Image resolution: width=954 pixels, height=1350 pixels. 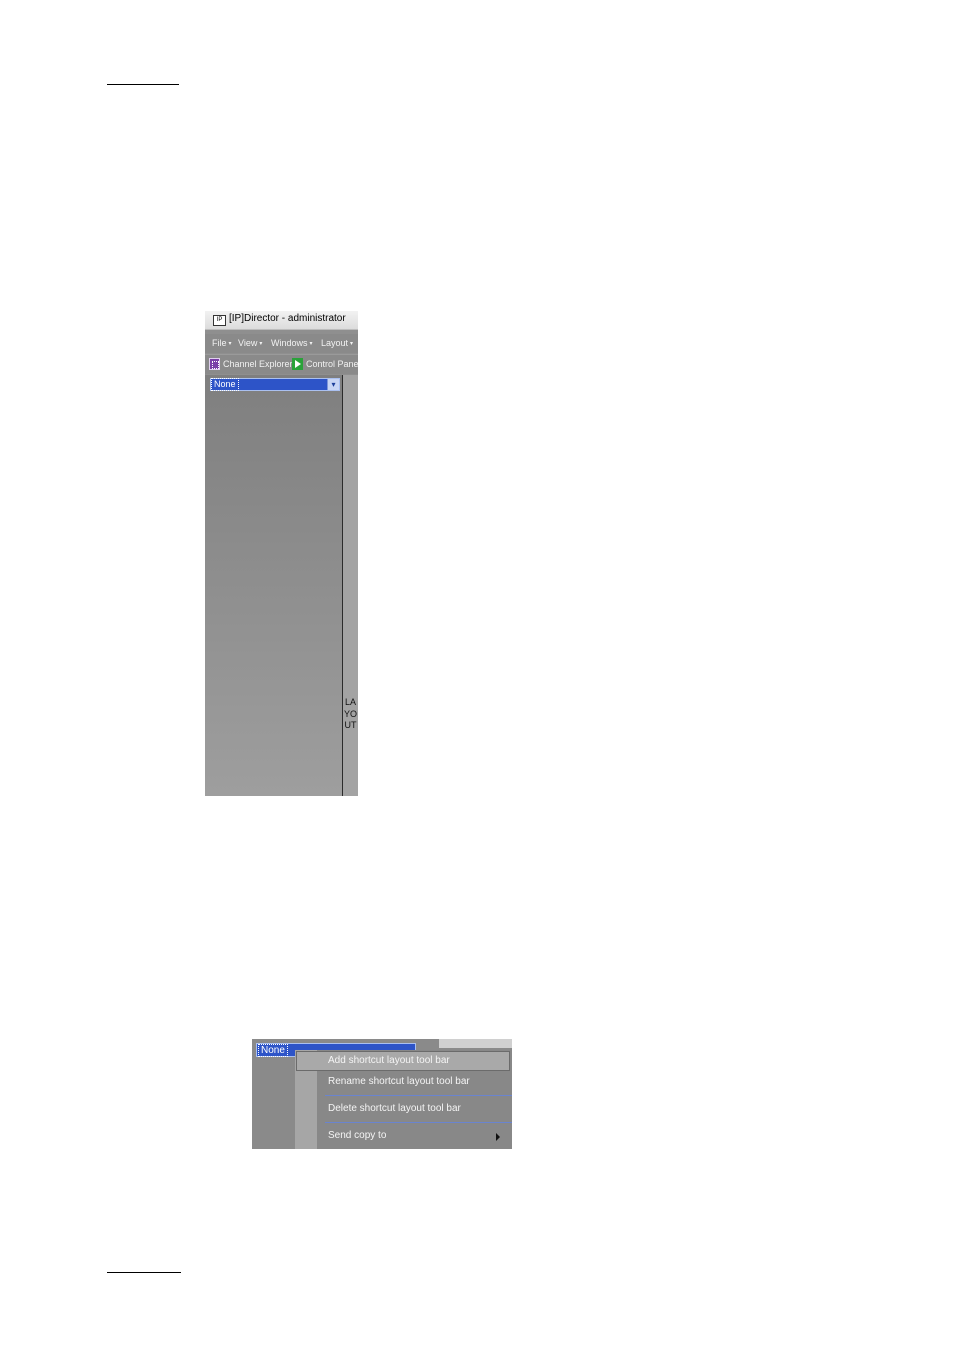 I want to click on menu-layout-label: Layout, so click(x=335, y=343).